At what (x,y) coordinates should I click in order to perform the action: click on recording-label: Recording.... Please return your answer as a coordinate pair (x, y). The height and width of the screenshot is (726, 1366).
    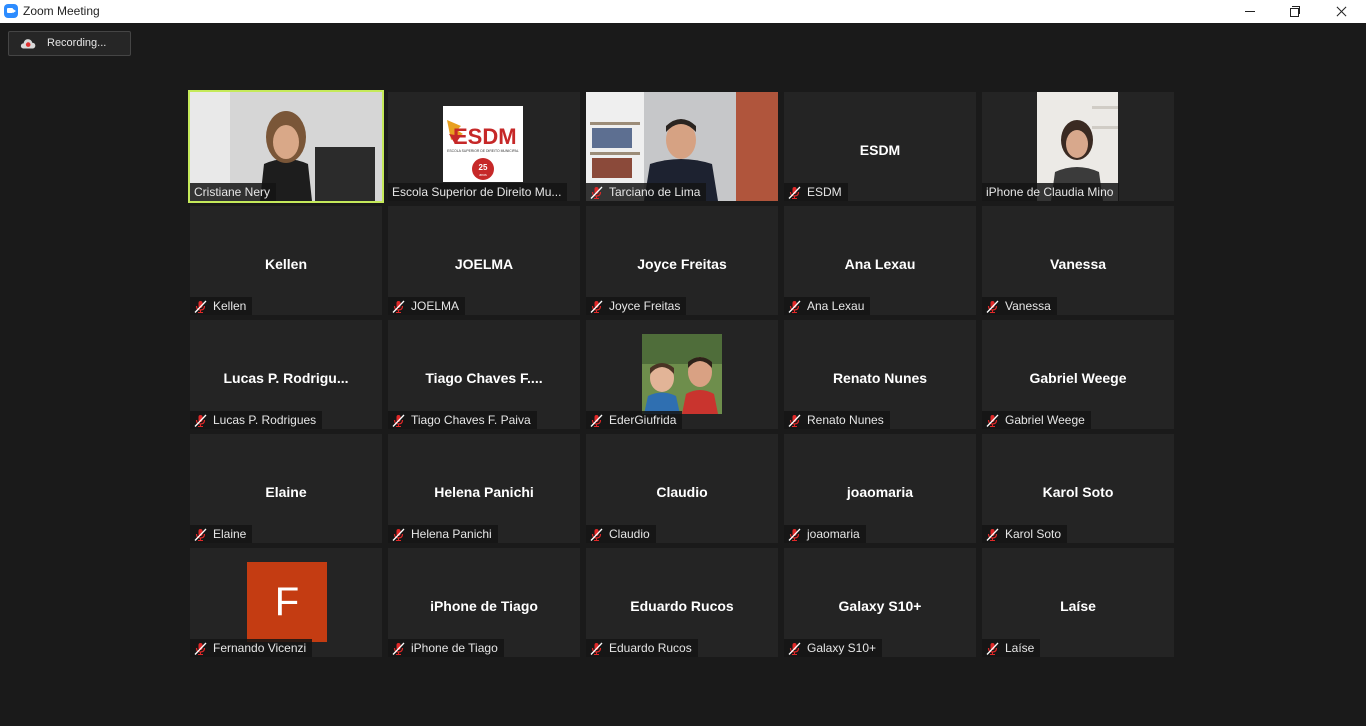
    Looking at the image, I should click on (77, 43).